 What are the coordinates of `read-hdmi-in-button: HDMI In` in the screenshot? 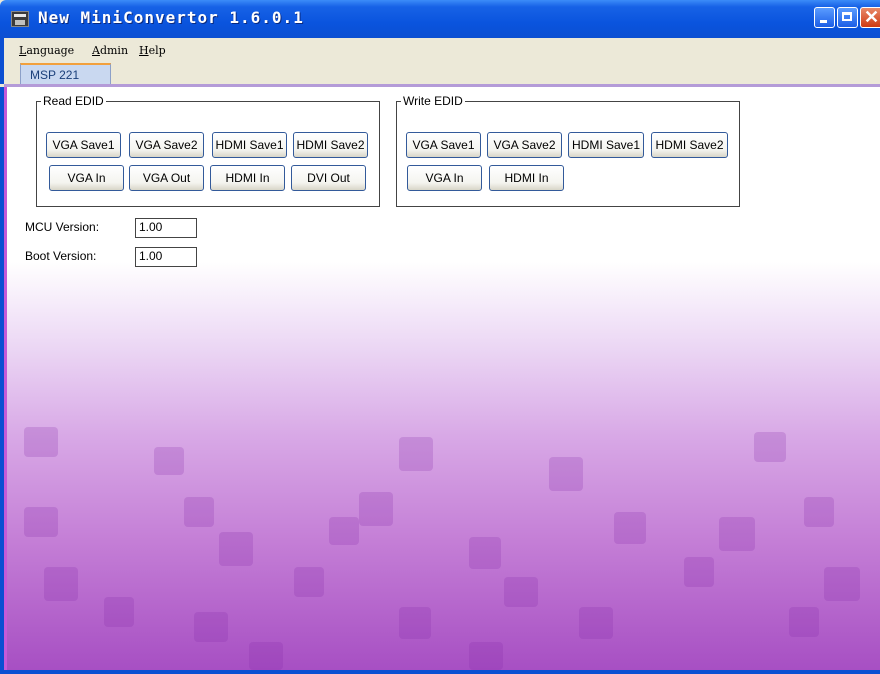 It's located at (247, 178).